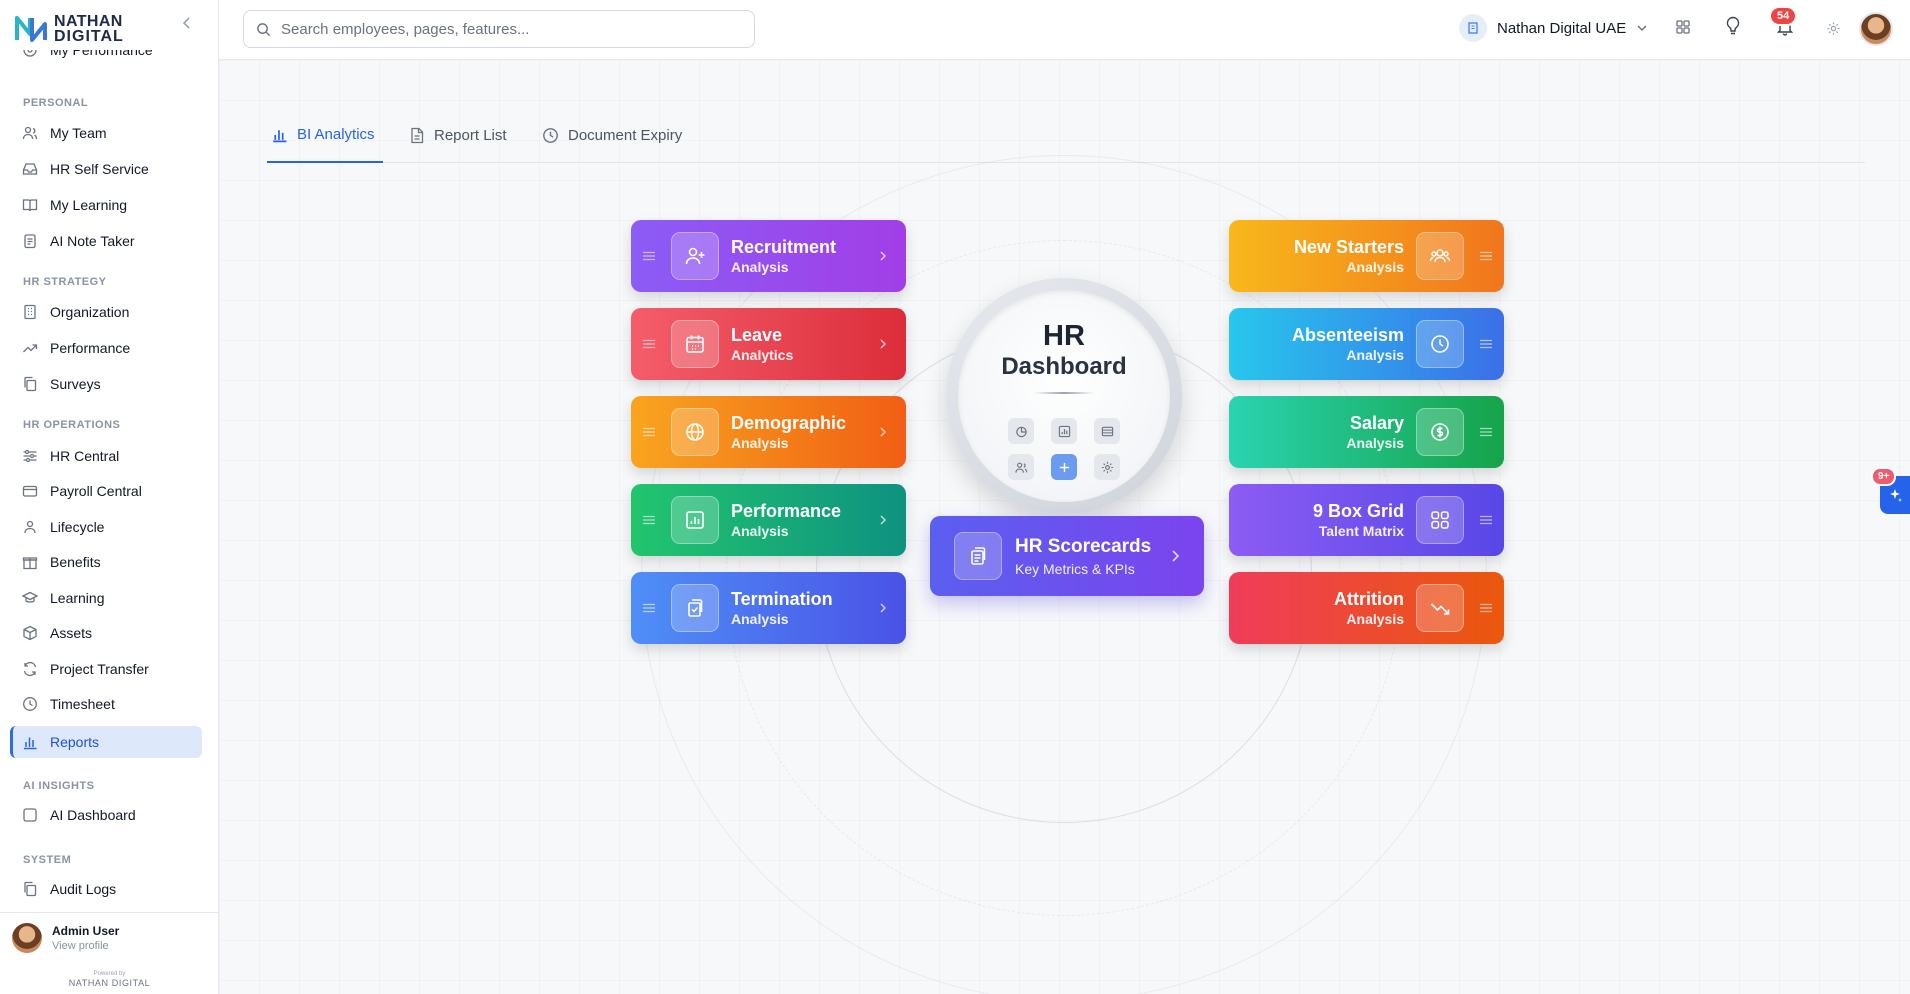 The height and width of the screenshot is (994, 1910). I want to click on user-avatar-button, so click(1876, 29).